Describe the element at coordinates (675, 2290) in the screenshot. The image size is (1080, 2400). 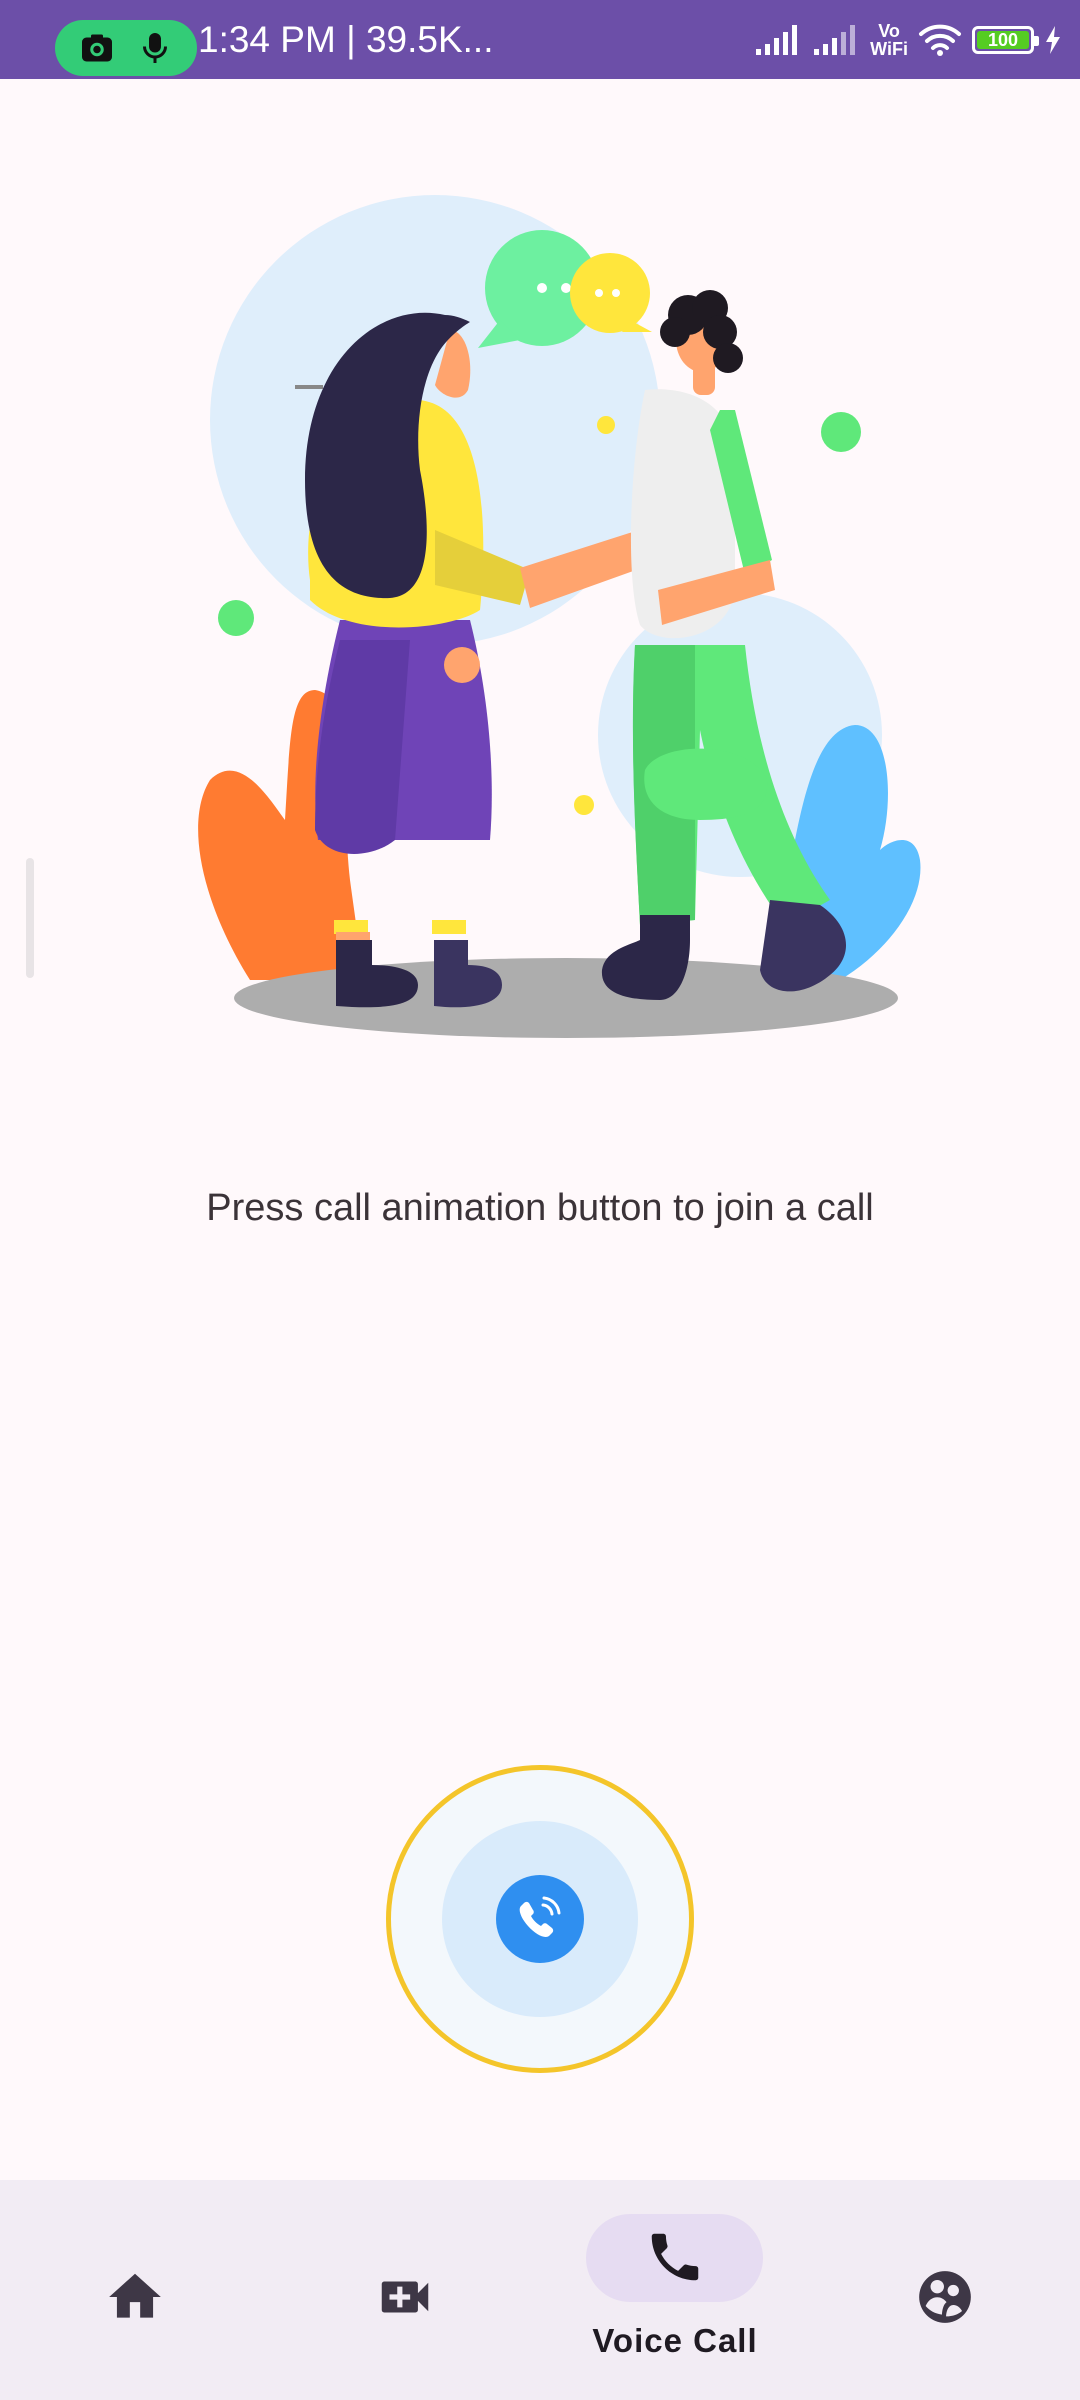
I see `nav-item-voice-call` at that location.